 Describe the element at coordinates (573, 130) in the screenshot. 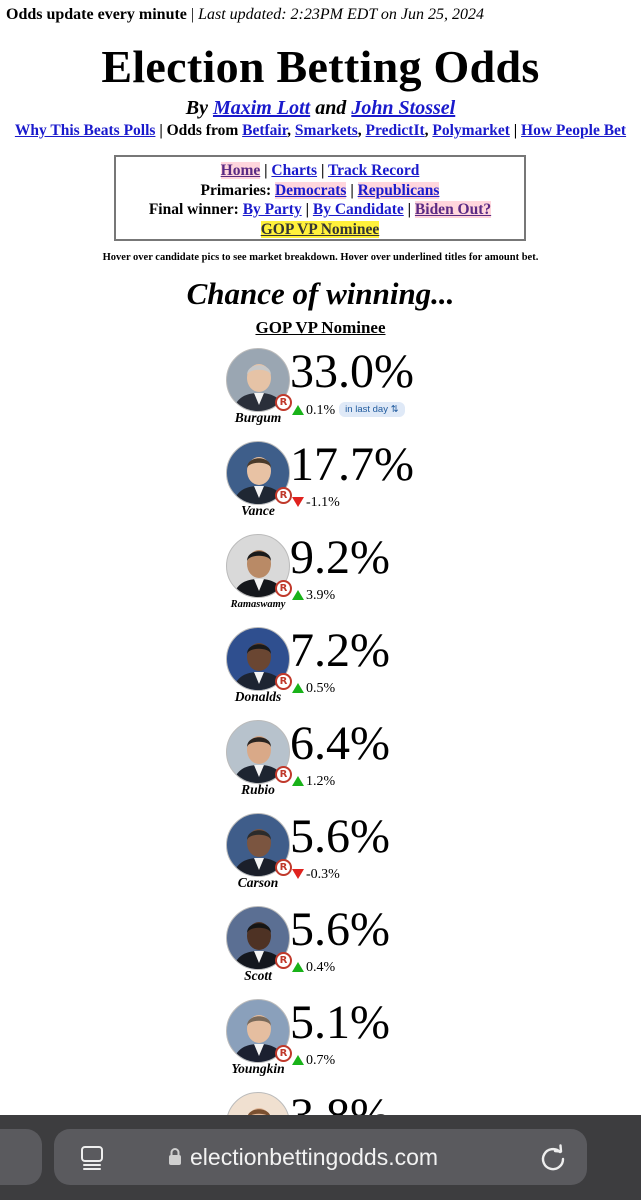

I see `how-people-bet-link: How People Bet` at that location.